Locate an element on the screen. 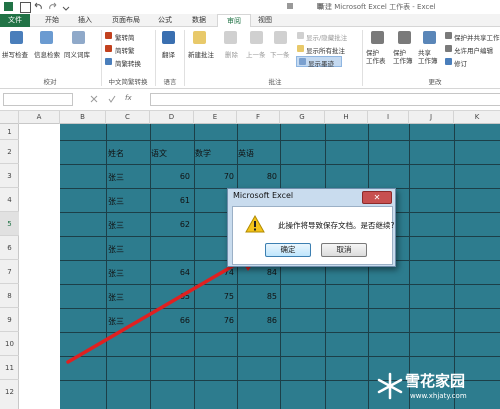  column-header: E is located at coordinates (215, 117).